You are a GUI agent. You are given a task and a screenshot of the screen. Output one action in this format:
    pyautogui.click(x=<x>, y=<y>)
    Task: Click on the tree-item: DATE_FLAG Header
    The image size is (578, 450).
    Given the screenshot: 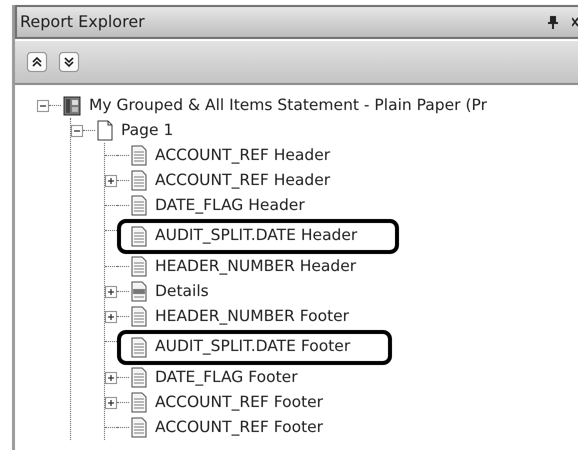 What is the action you would take?
    pyautogui.click(x=230, y=206)
    